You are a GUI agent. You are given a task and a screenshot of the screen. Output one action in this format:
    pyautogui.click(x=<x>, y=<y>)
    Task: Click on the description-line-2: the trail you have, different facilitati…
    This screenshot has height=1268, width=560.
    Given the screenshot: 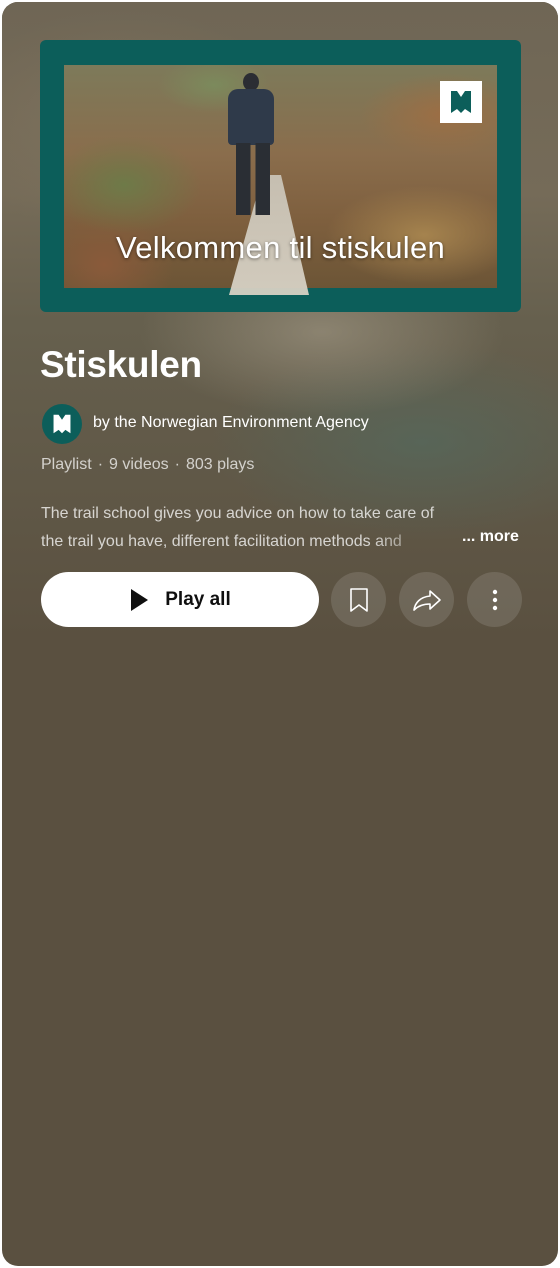 What is the action you would take?
    pyautogui.click(x=221, y=541)
    